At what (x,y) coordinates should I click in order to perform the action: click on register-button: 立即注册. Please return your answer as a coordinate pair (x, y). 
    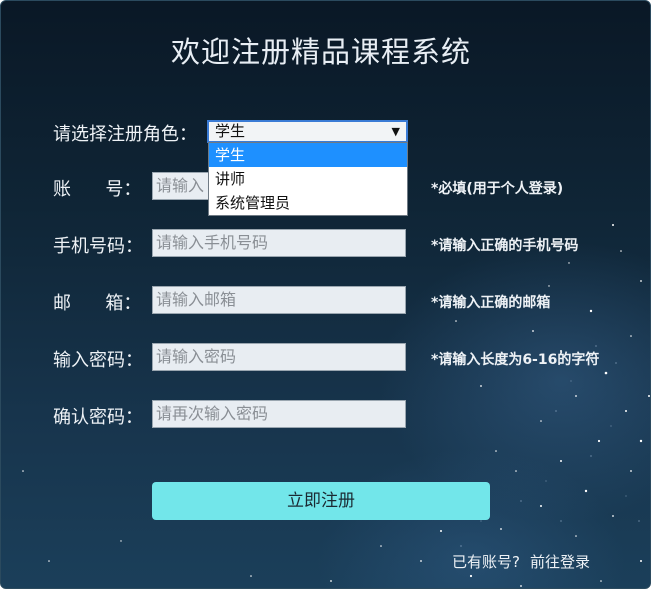
    Looking at the image, I should click on (321, 501).